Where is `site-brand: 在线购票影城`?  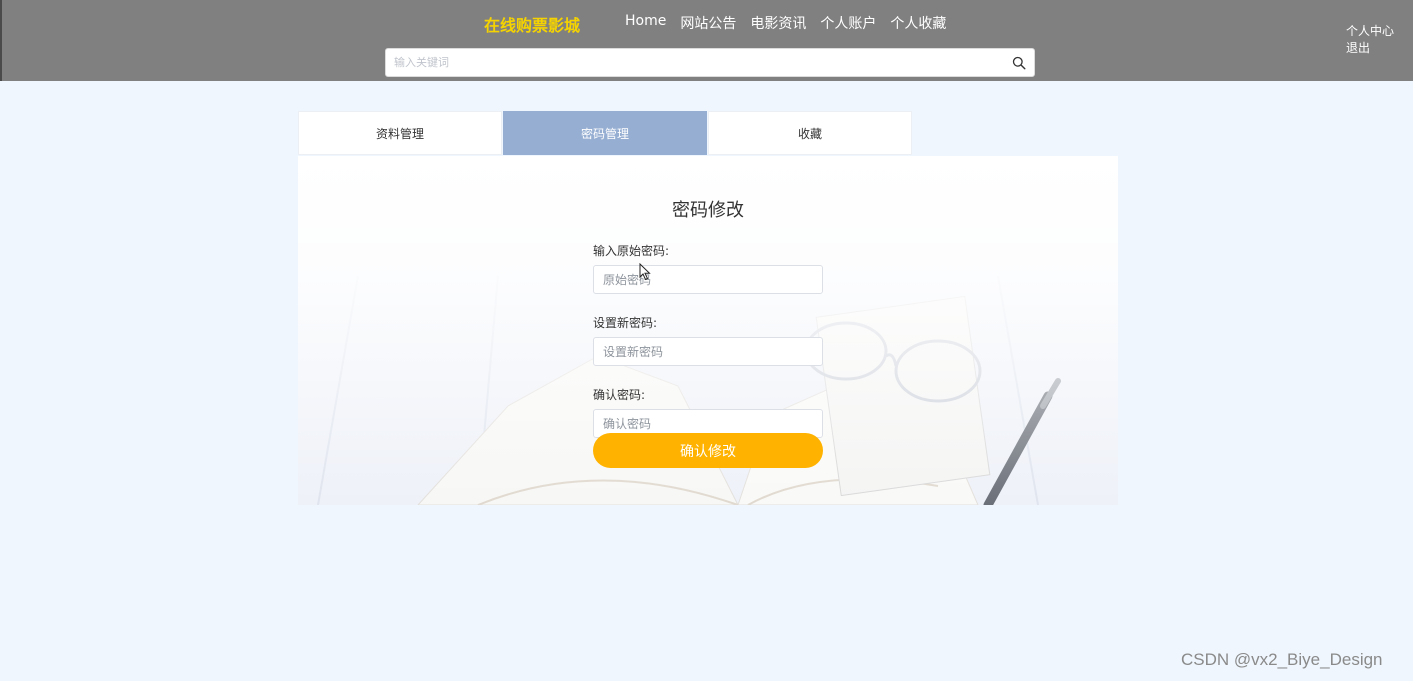 site-brand: 在线购票影城 is located at coordinates (532, 24).